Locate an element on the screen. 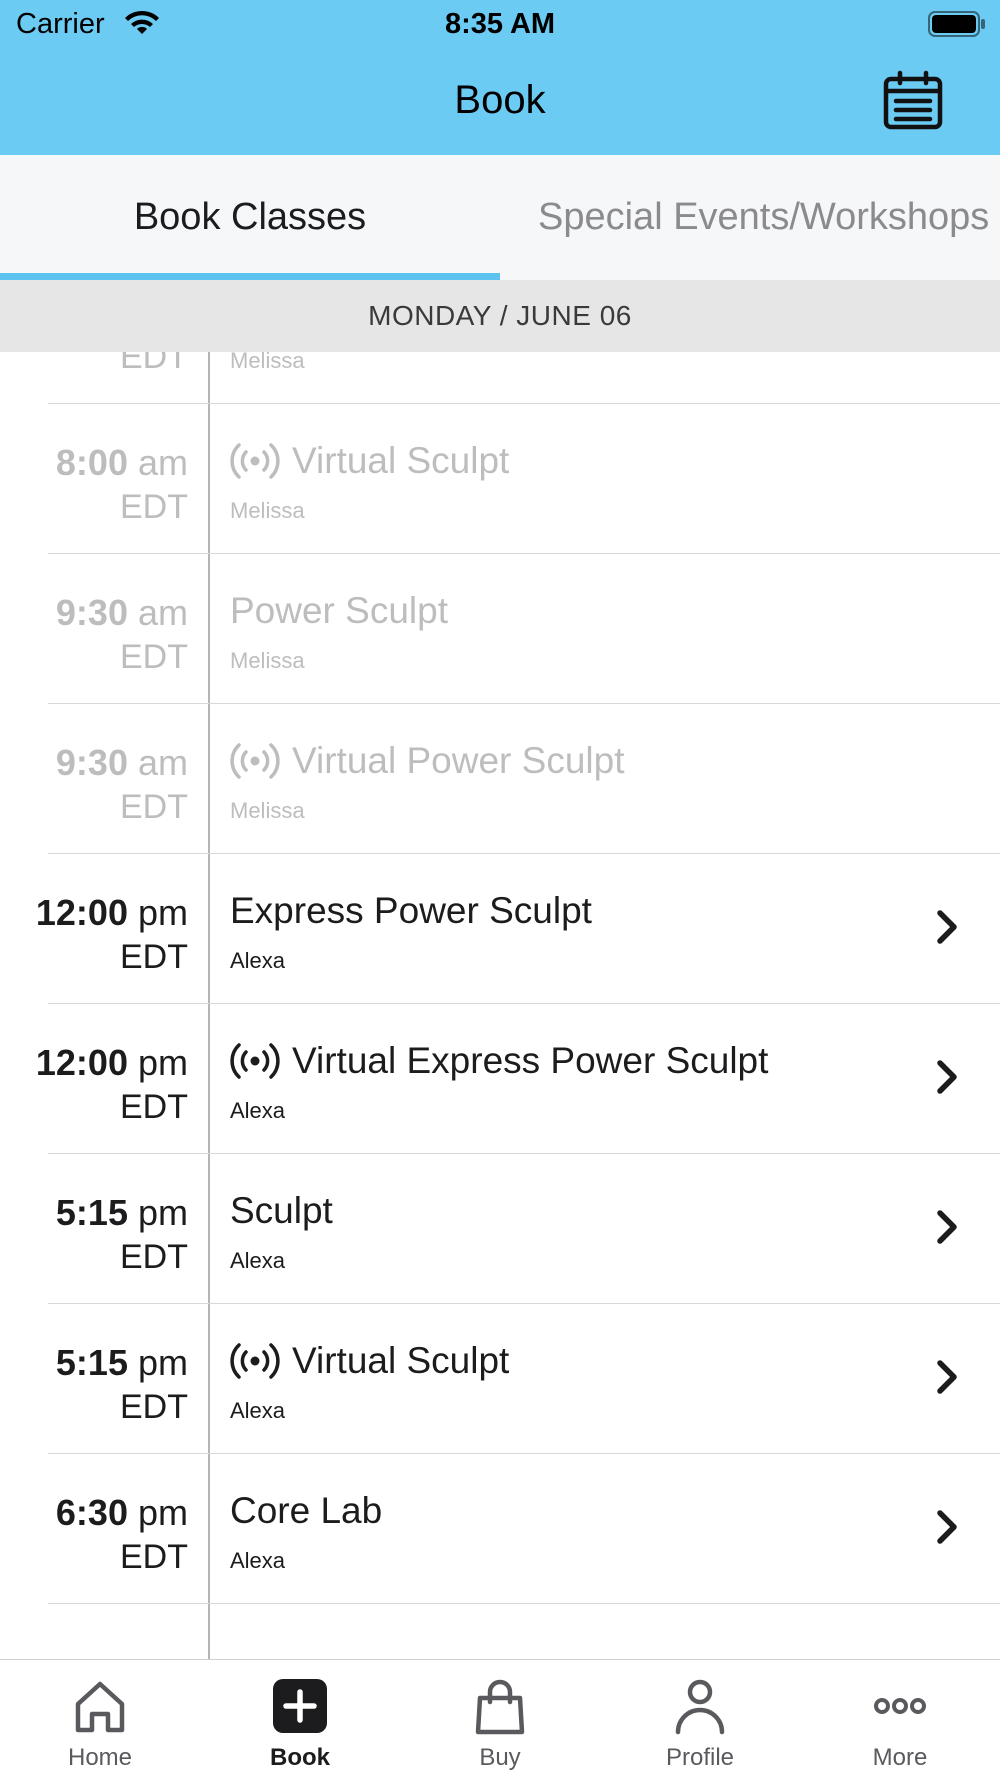 The width and height of the screenshot is (1000, 1778). class-name-text: Sculpt is located at coordinates (281, 1210).